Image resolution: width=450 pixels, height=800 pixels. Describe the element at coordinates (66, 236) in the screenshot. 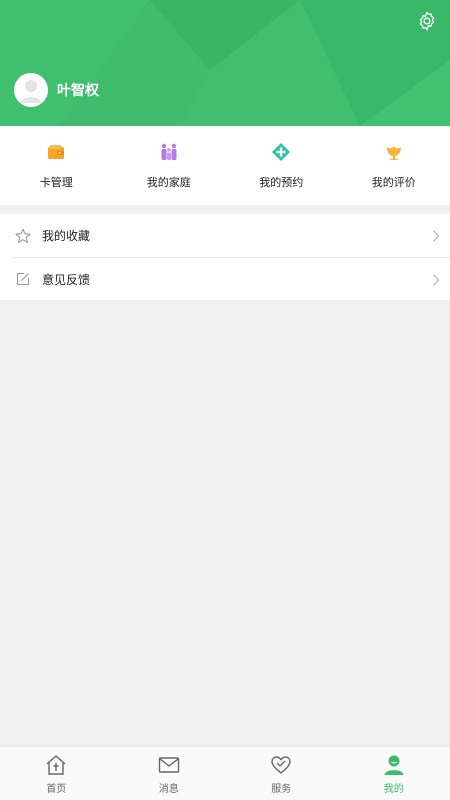

I see `menu-row-label: 我的收藏` at that location.